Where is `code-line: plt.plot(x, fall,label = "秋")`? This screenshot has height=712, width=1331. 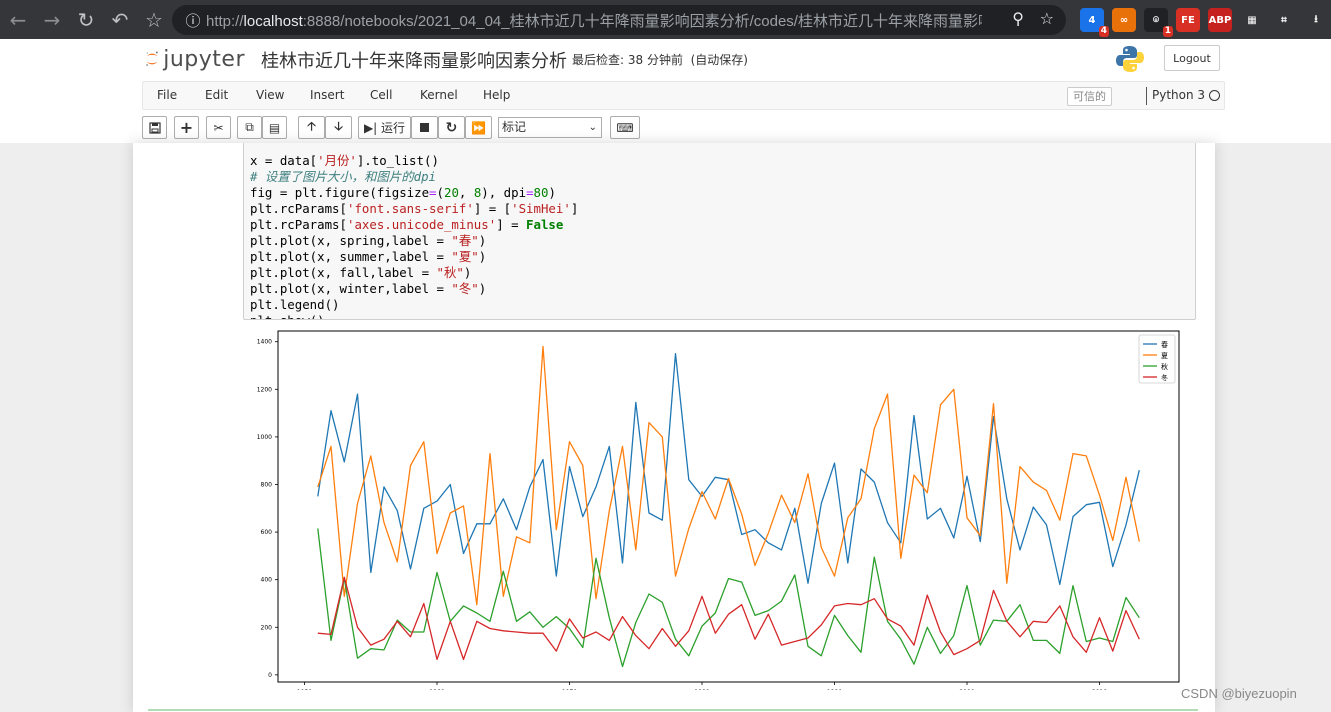
code-line: plt.plot(x, fall,label = "秋") is located at coordinates (361, 272).